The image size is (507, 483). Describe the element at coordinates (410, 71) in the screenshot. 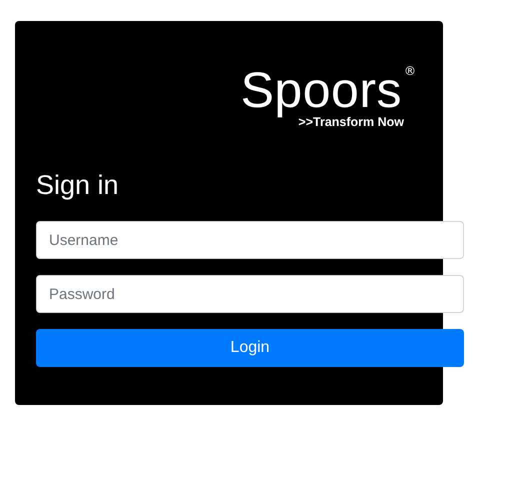

I see `registered-mark: ®` at that location.